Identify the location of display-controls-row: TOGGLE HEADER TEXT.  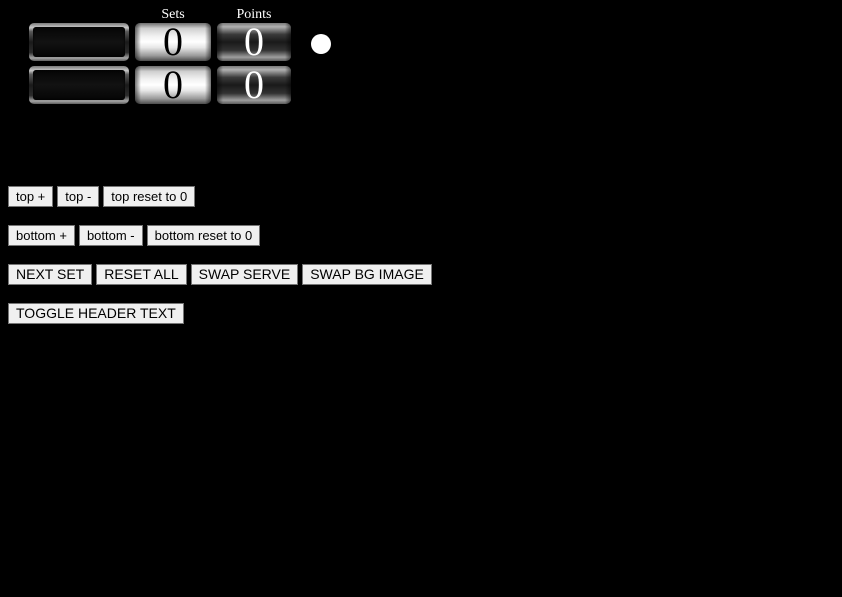
(308, 313).